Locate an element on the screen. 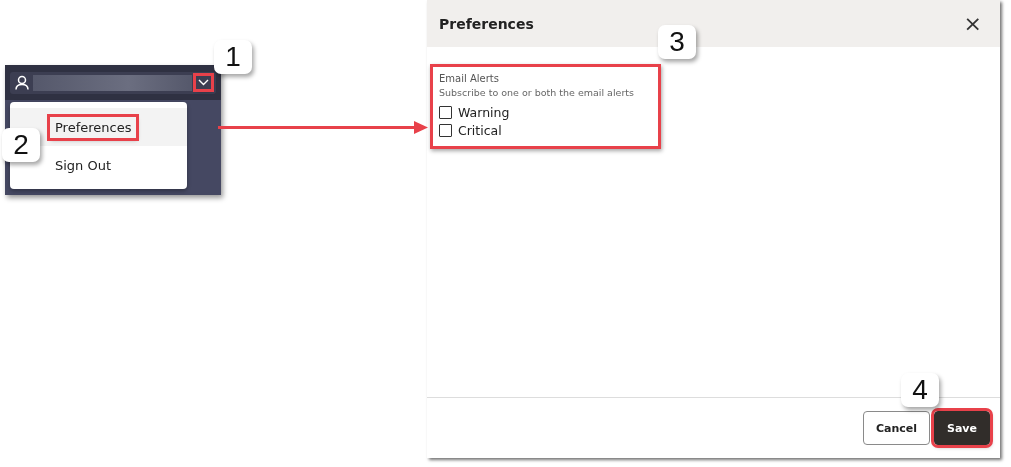 The width and height of the screenshot is (1011, 467). dialog-title: Preferences is located at coordinates (486, 23).